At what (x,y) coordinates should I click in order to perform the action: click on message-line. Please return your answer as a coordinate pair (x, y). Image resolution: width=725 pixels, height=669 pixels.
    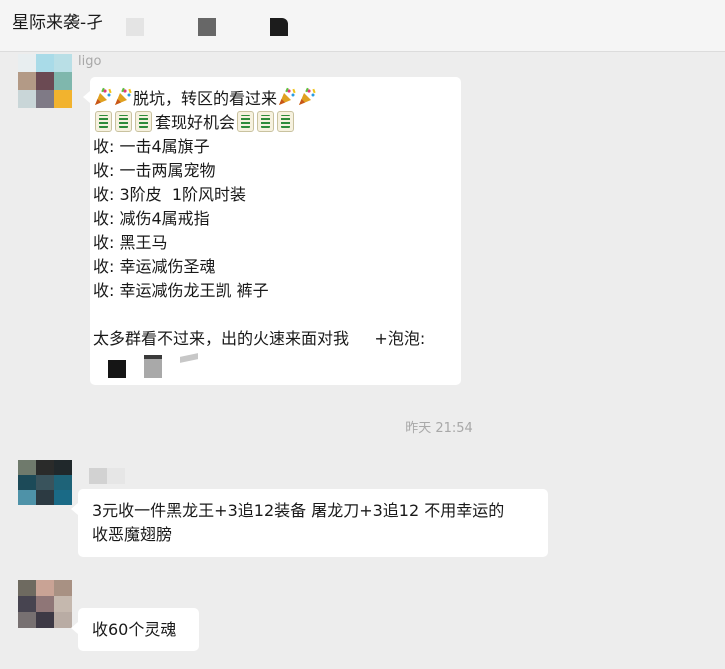
    Looking at the image, I should click on (277, 315).